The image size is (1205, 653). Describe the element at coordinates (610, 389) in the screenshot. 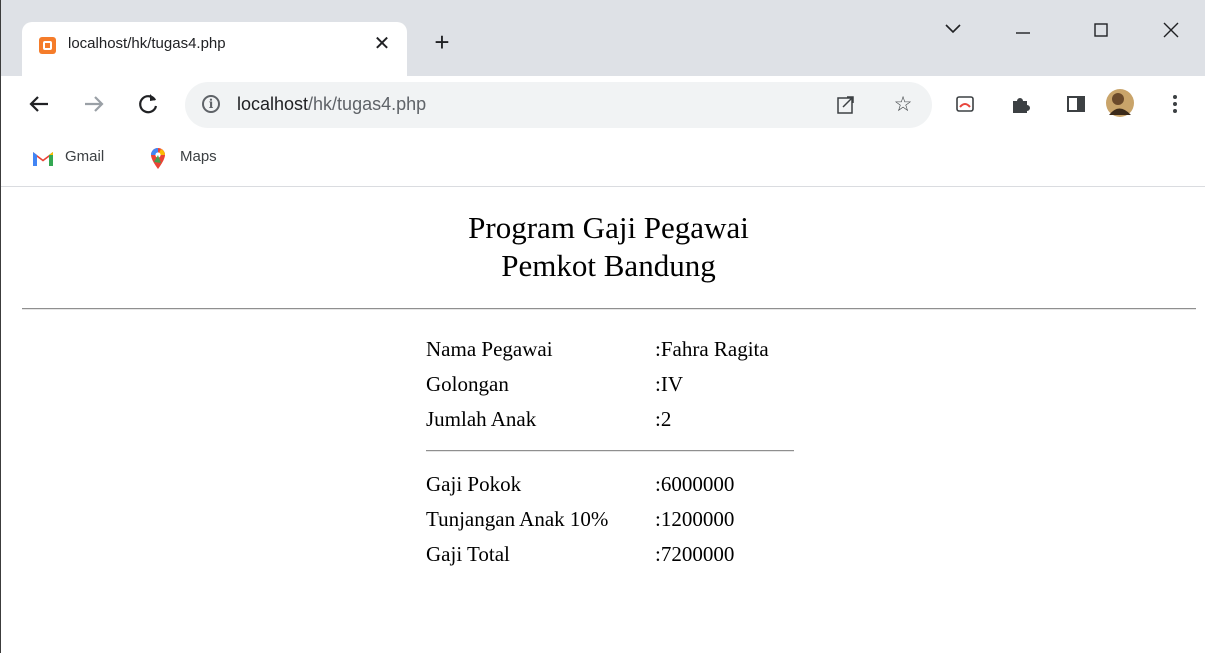

I see `table-row: Golongan :IV` at that location.